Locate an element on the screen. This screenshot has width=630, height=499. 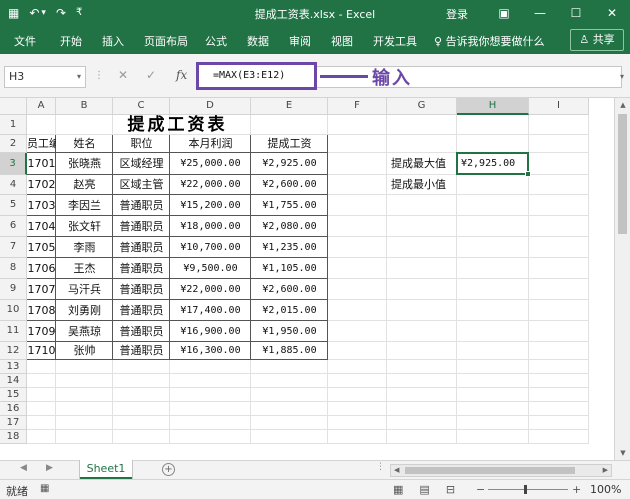
row-header-17: 17 is located at coordinates (13, 423).